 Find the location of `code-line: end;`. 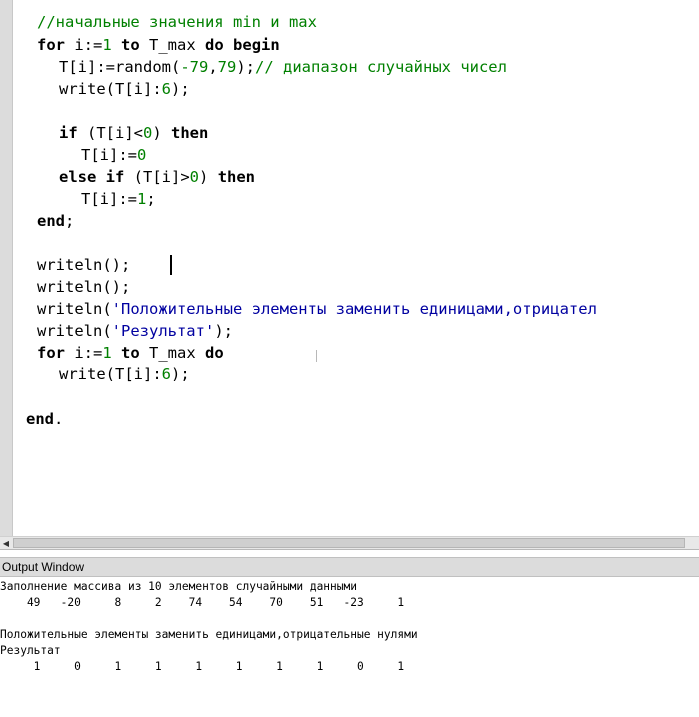

code-line: end; is located at coordinates (55, 221).